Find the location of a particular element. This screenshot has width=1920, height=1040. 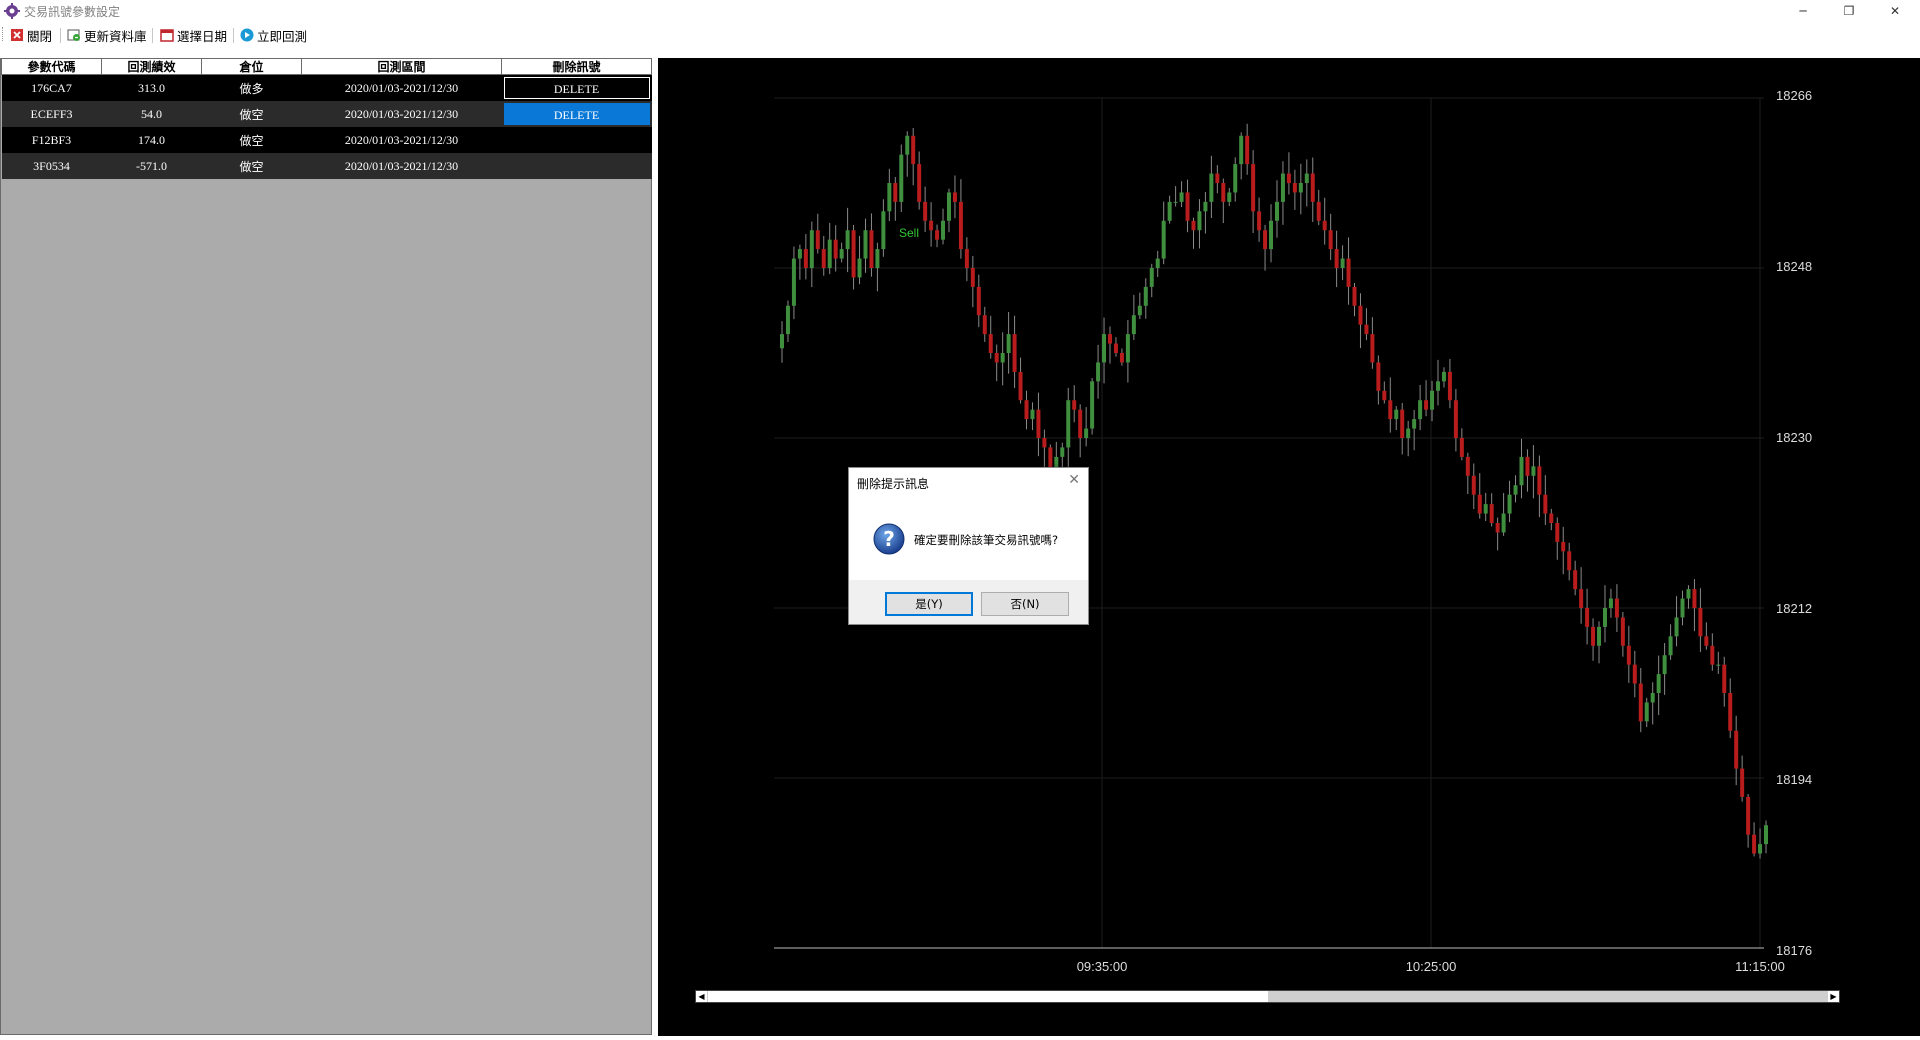

header-position: 倉位 is located at coordinates (251, 67).